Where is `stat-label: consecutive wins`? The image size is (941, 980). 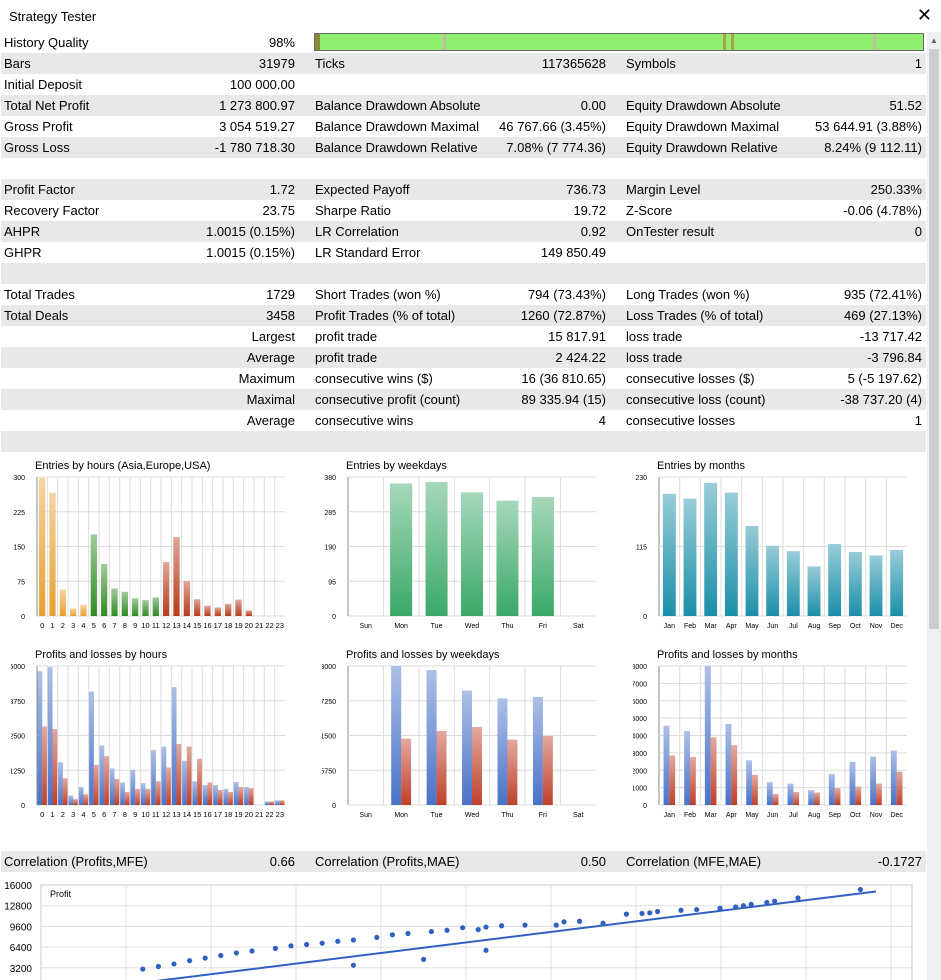
stat-label: consecutive wins is located at coordinates (364, 420).